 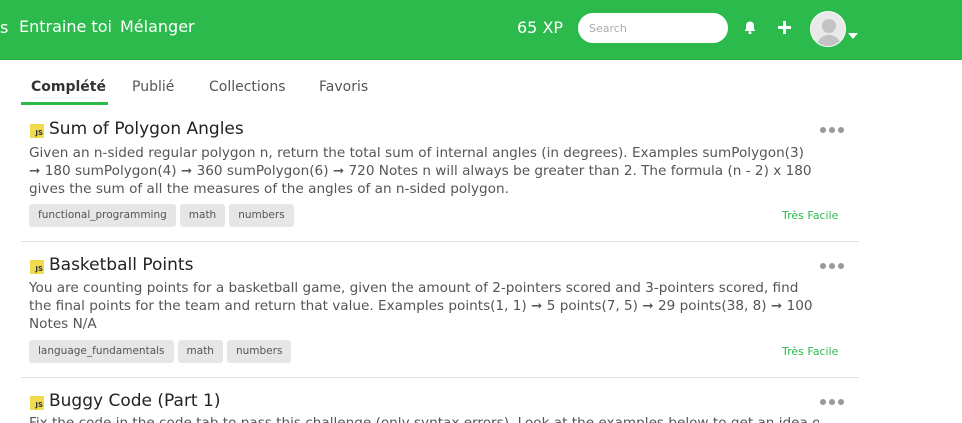 I want to click on search-input, so click(x=653, y=28).